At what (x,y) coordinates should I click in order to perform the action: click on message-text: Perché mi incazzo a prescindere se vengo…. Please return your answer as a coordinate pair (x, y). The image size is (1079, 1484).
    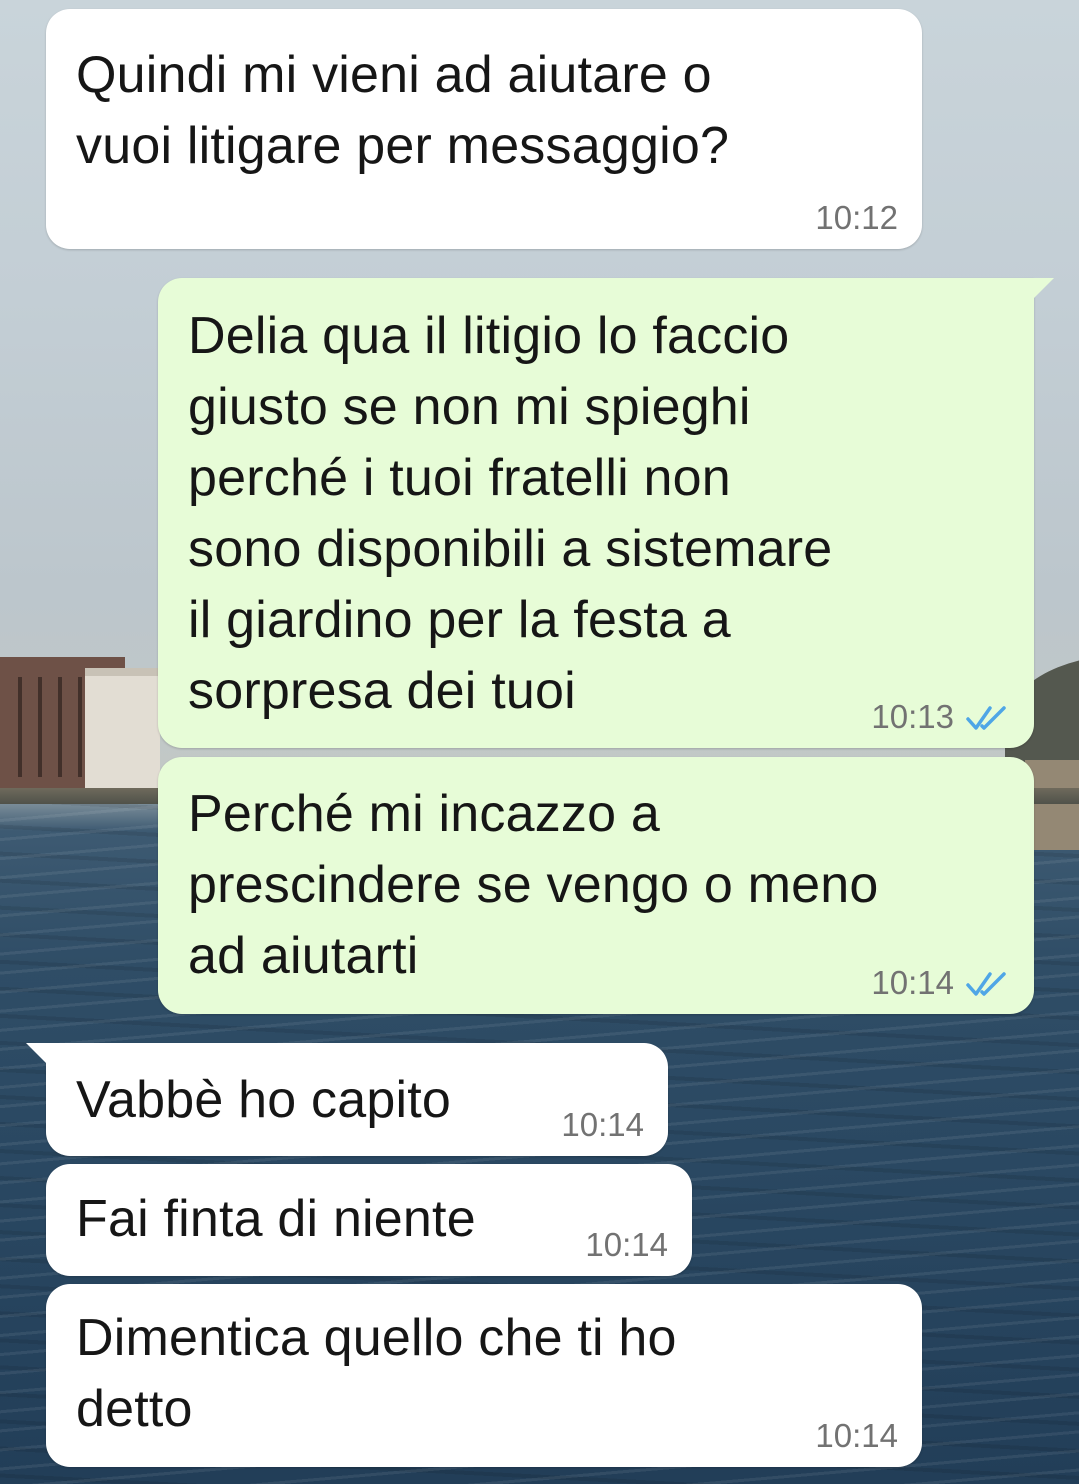
    Looking at the image, I should click on (533, 885).